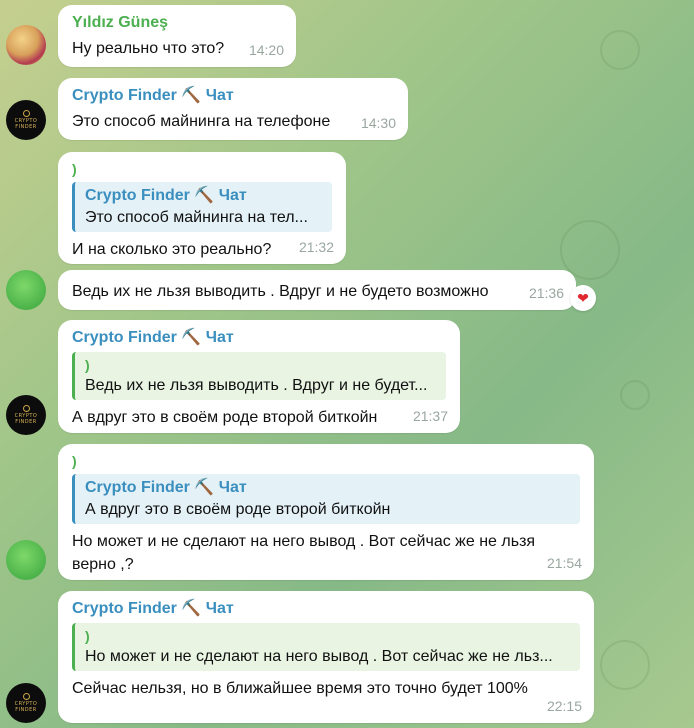 Image resolution: width=694 pixels, height=728 pixels. What do you see at coordinates (564, 706) in the screenshot?
I see `message-time: 22:15` at bounding box center [564, 706].